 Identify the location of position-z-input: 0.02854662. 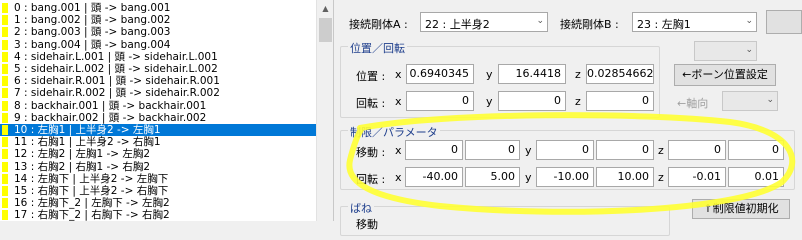
(620, 74).